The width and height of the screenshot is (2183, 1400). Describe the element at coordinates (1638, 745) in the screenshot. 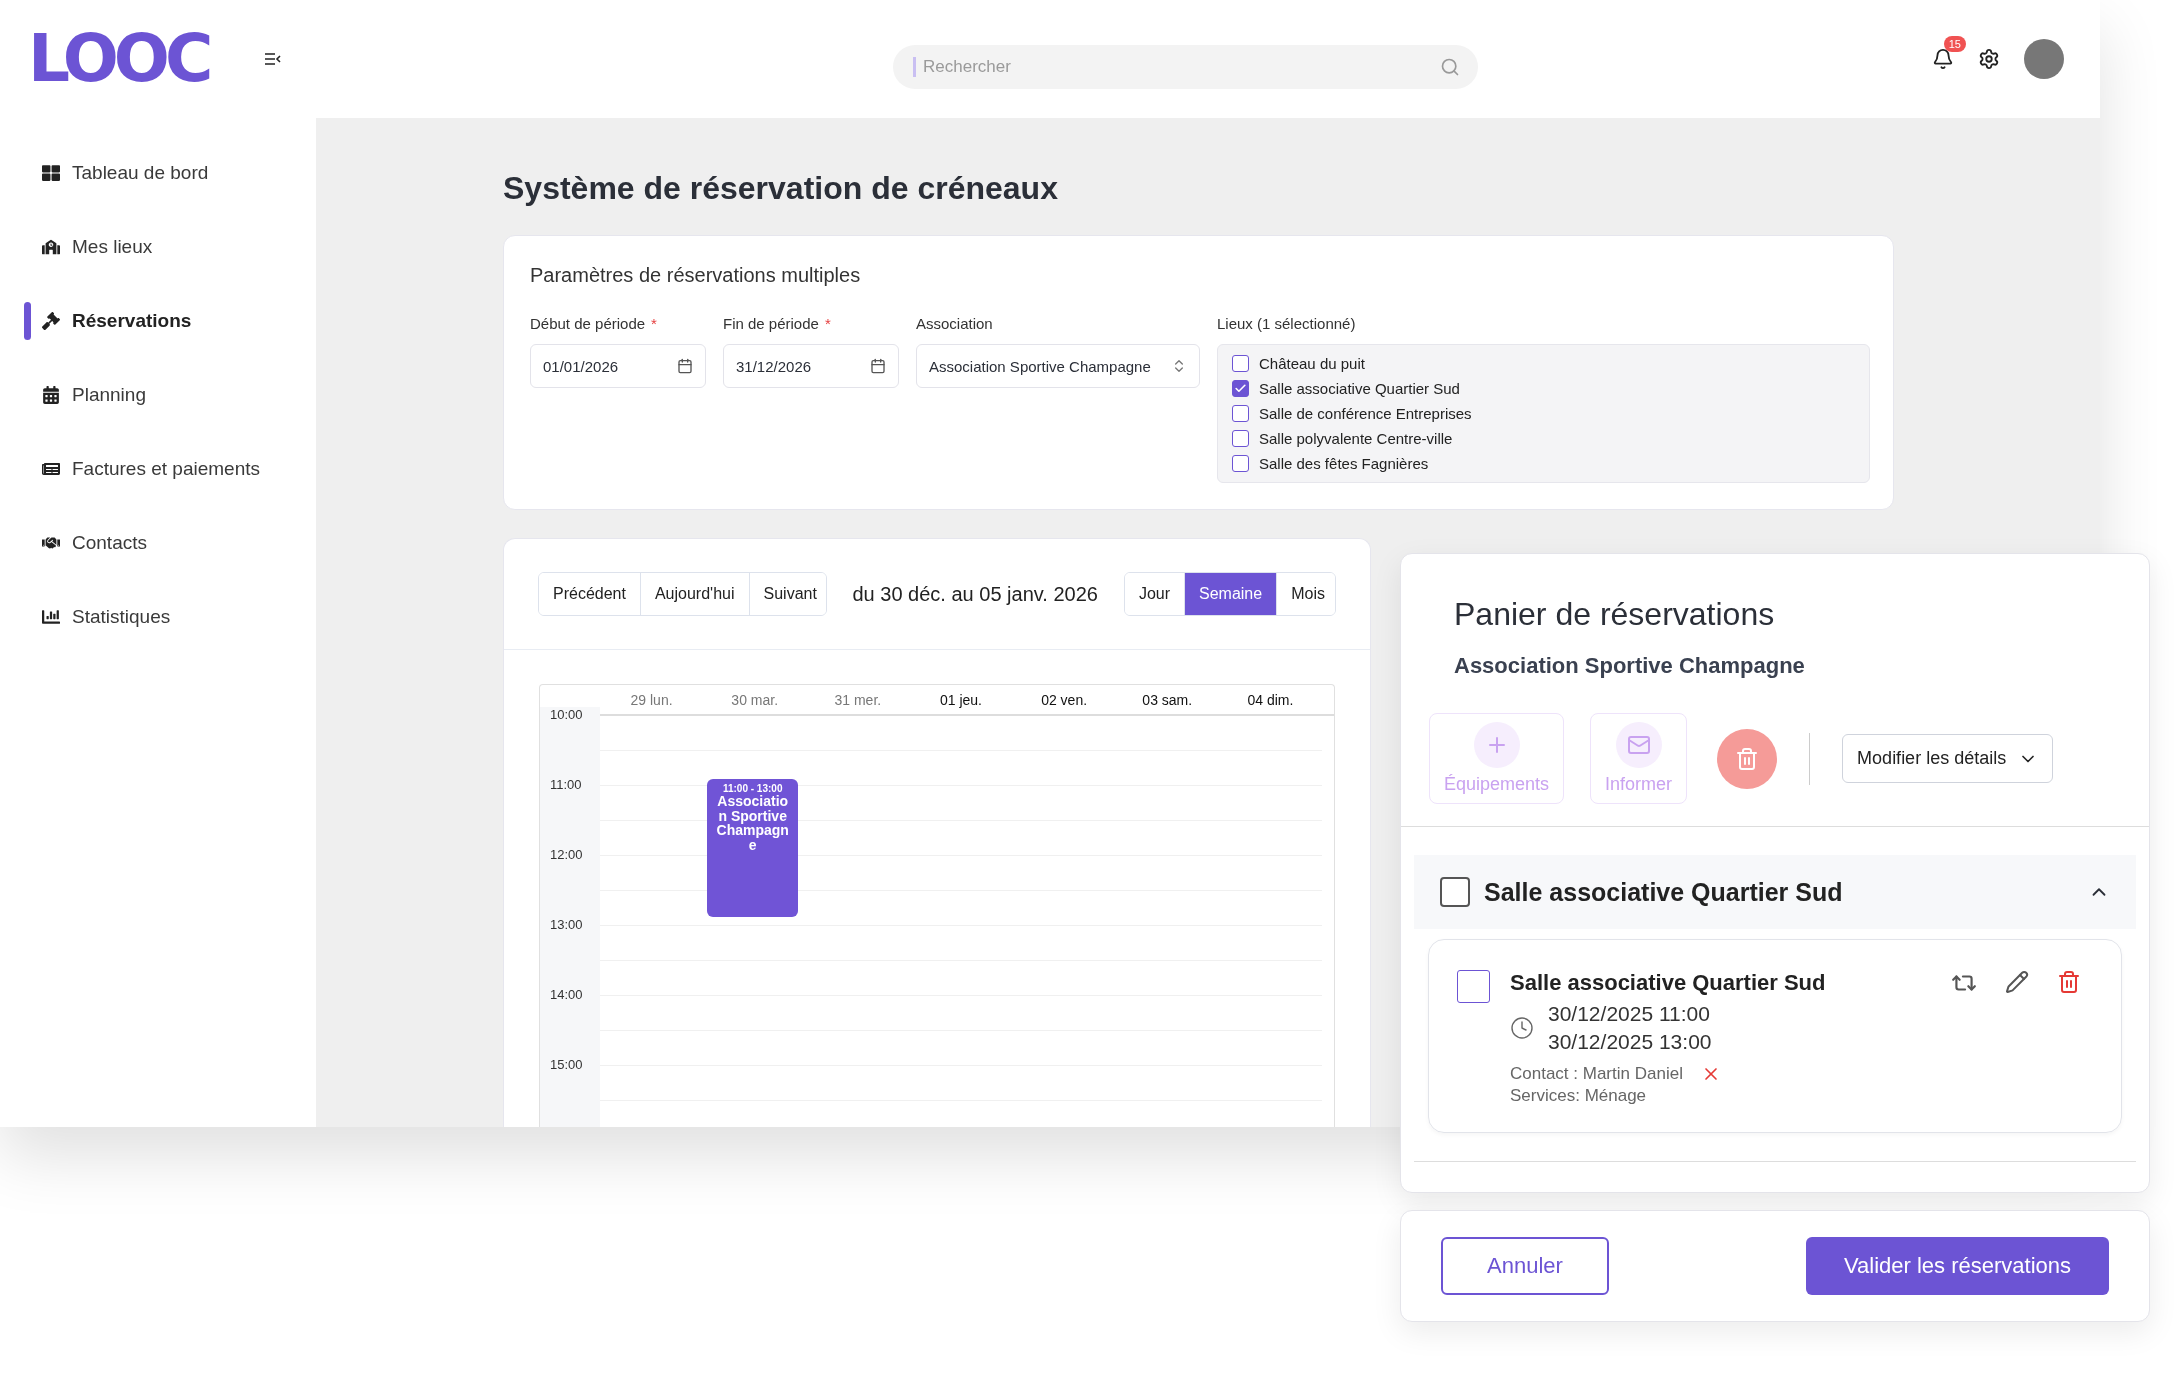

I see `mail-icon` at that location.